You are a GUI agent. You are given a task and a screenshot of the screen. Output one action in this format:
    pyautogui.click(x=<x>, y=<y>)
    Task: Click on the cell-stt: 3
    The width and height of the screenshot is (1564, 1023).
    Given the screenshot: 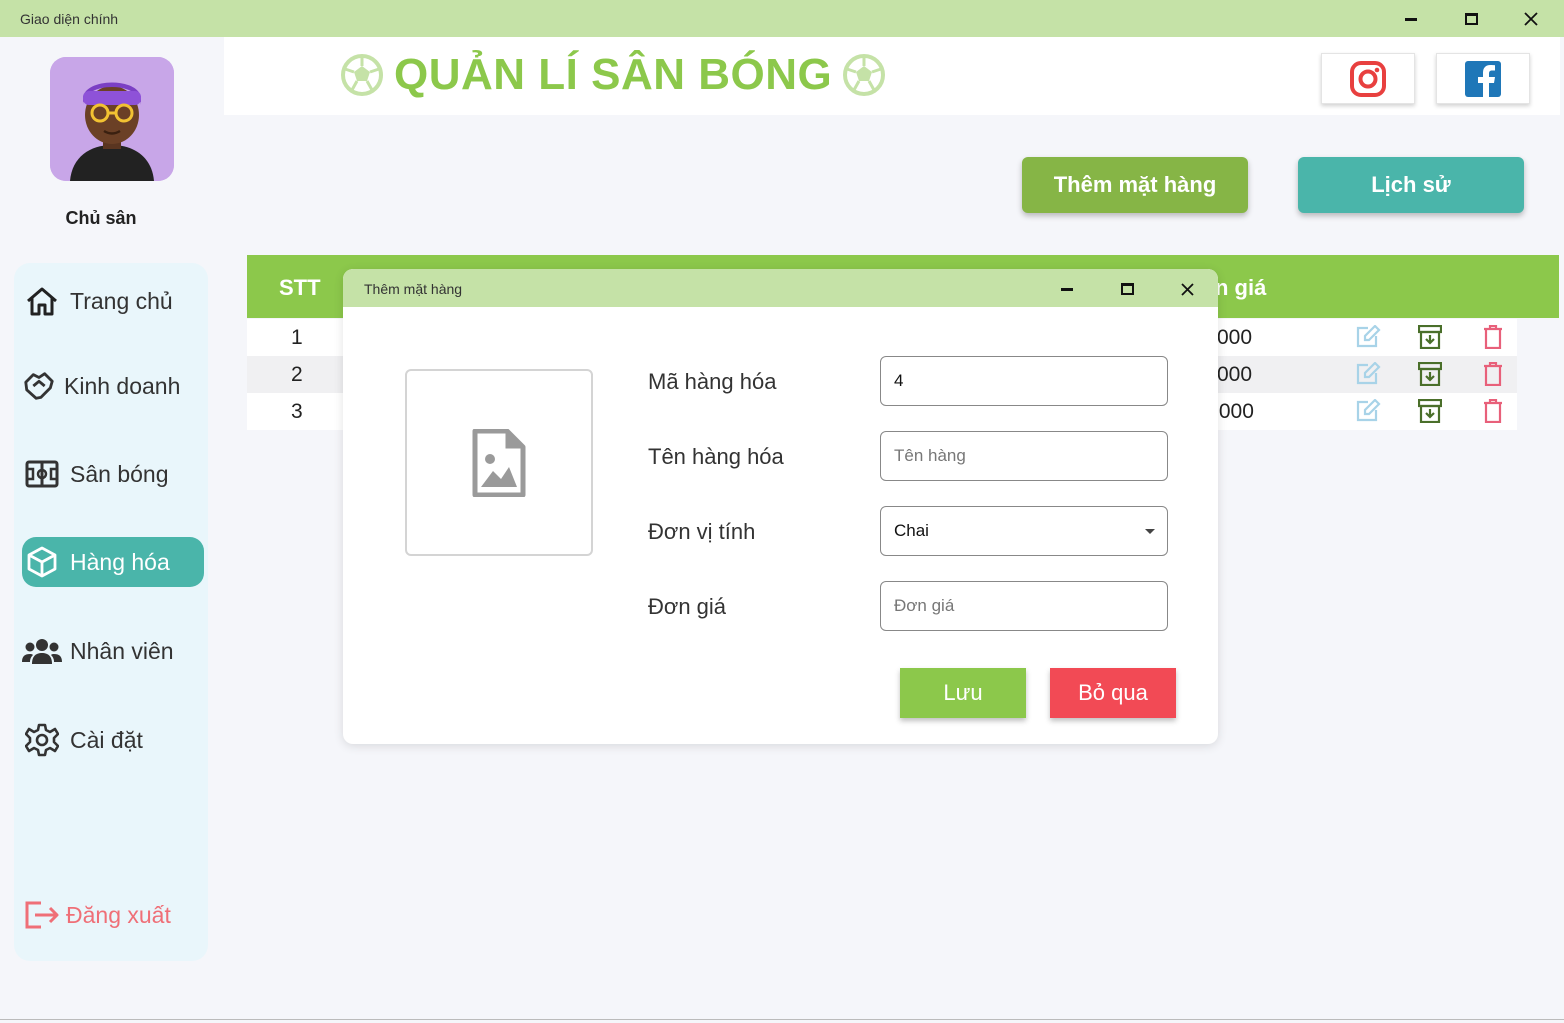 What is the action you would take?
    pyautogui.click(x=297, y=411)
    